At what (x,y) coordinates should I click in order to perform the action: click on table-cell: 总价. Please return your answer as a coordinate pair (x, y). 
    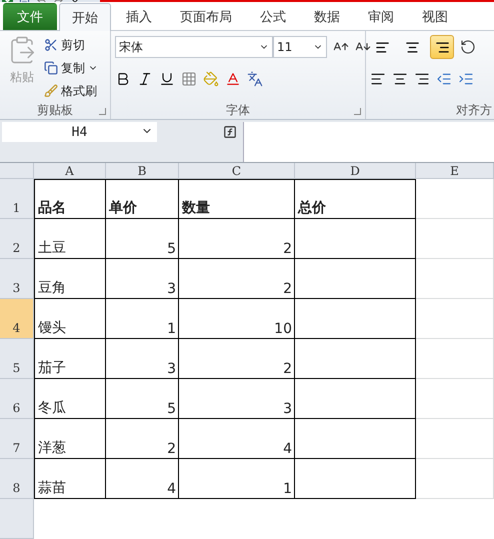
    Looking at the image, I should click on (355, 199).